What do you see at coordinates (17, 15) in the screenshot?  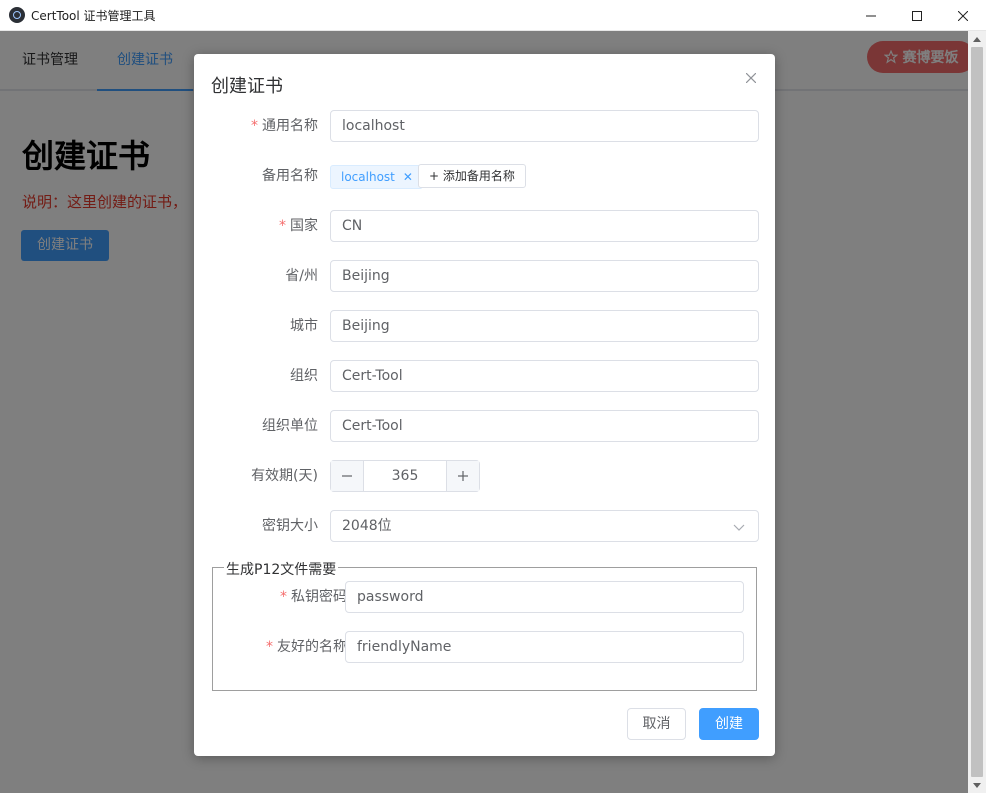 I see `app-logo-icon` at bounding box center [17, 15].